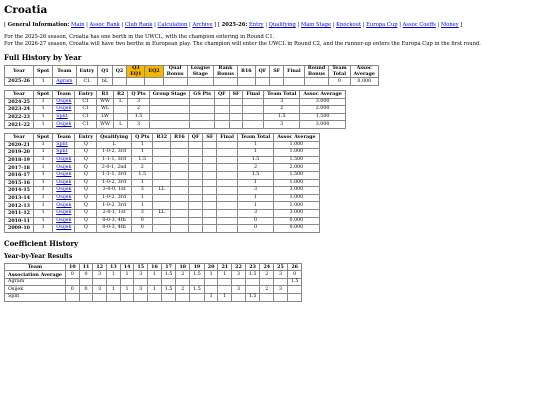 This screenshot has width=540, height=405. What do you see at coordinates (282, 25) in the screenshot?
I see `nav-link-season-qualifying: Qualifying` at bounding box center [282, 25].